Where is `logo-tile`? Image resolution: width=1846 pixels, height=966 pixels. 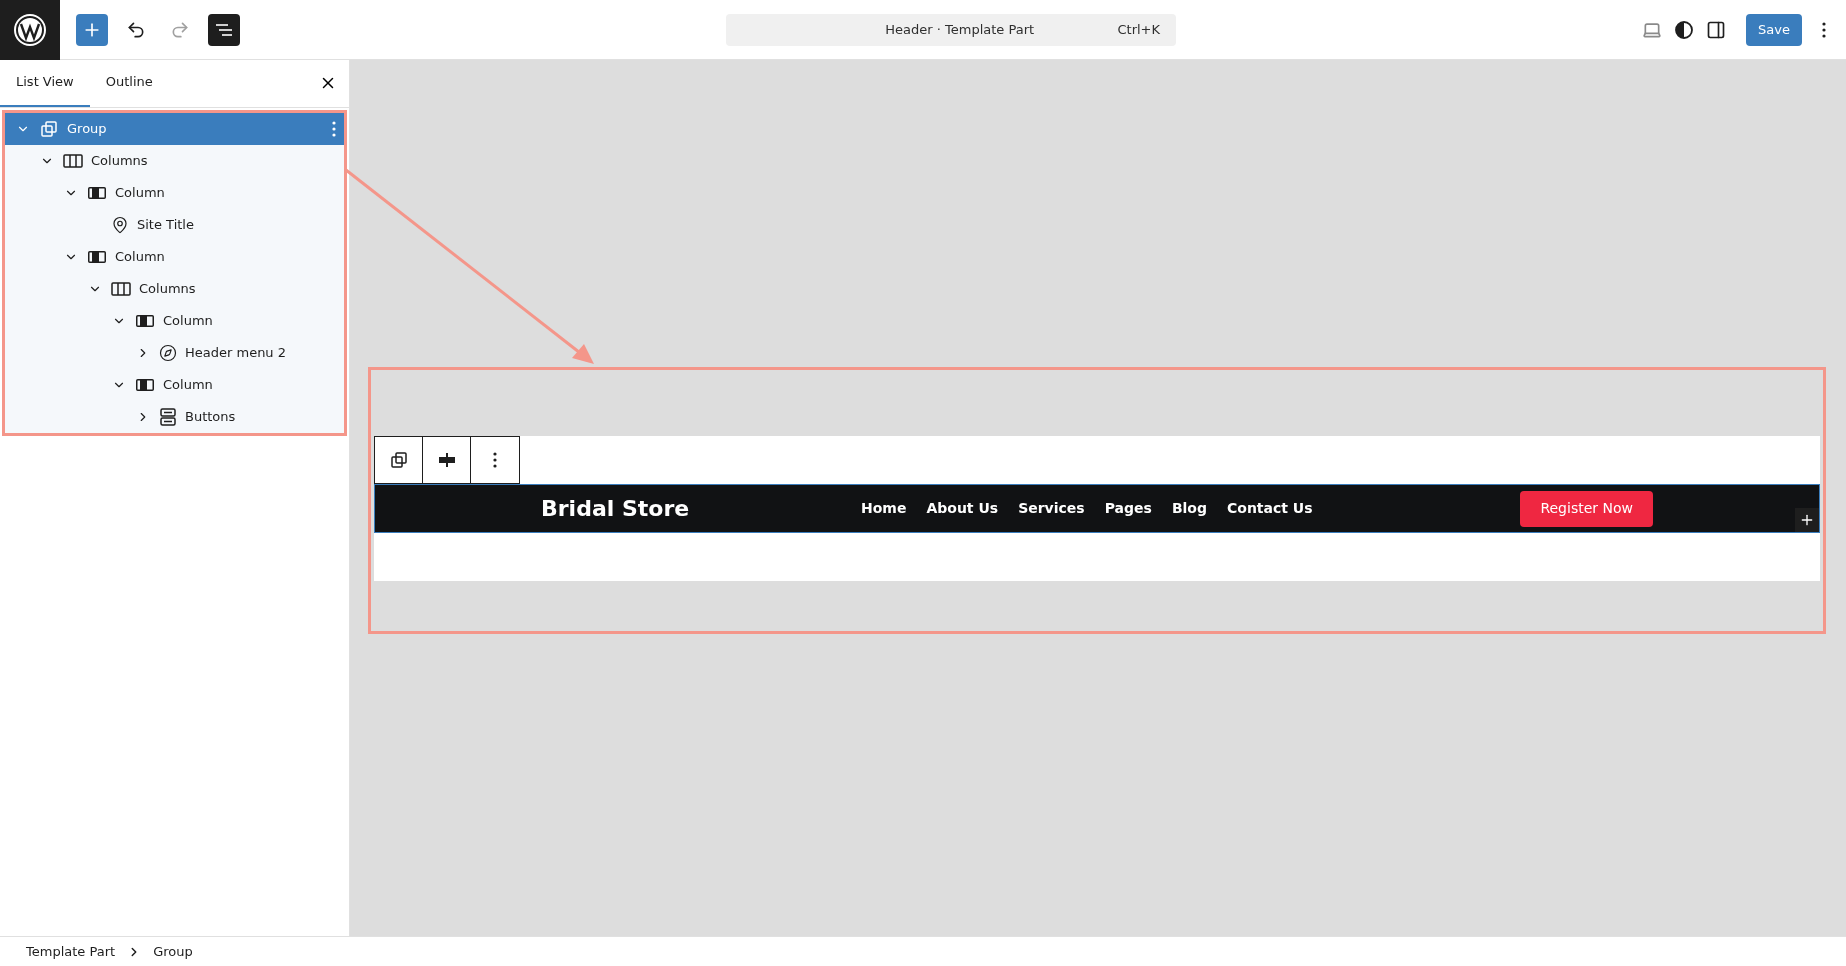
logo-tile is located at coordinates (30, 30).